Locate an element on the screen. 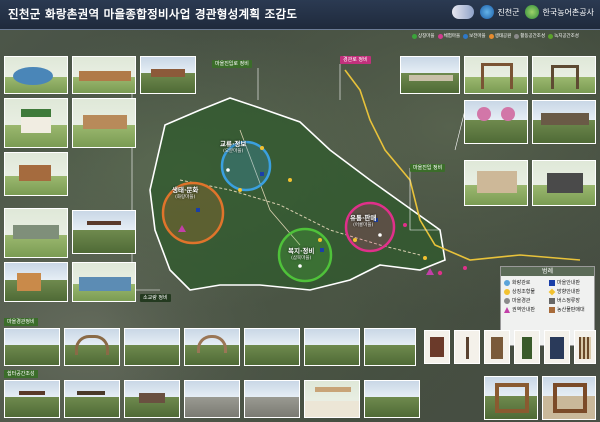 This screenshot has width=600, height=422. kra-logo: 한국농어촌공사 is located at coordinates (559, 12).